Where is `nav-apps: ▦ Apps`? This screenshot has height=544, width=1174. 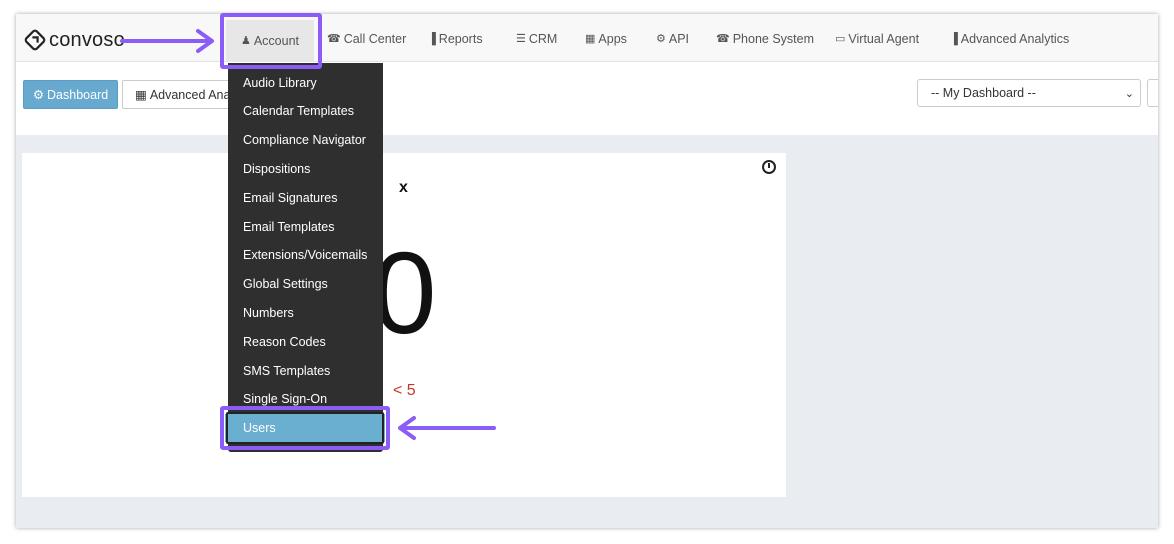
nav-apps: ▦ Apps is located at coordinates (606, 39).